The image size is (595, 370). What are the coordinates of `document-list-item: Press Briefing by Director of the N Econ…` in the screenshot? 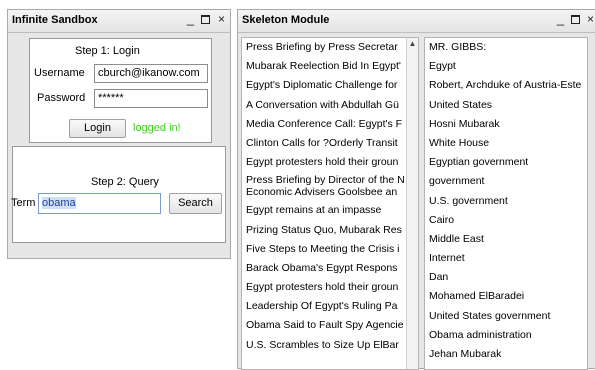 It's located at (324, 186).